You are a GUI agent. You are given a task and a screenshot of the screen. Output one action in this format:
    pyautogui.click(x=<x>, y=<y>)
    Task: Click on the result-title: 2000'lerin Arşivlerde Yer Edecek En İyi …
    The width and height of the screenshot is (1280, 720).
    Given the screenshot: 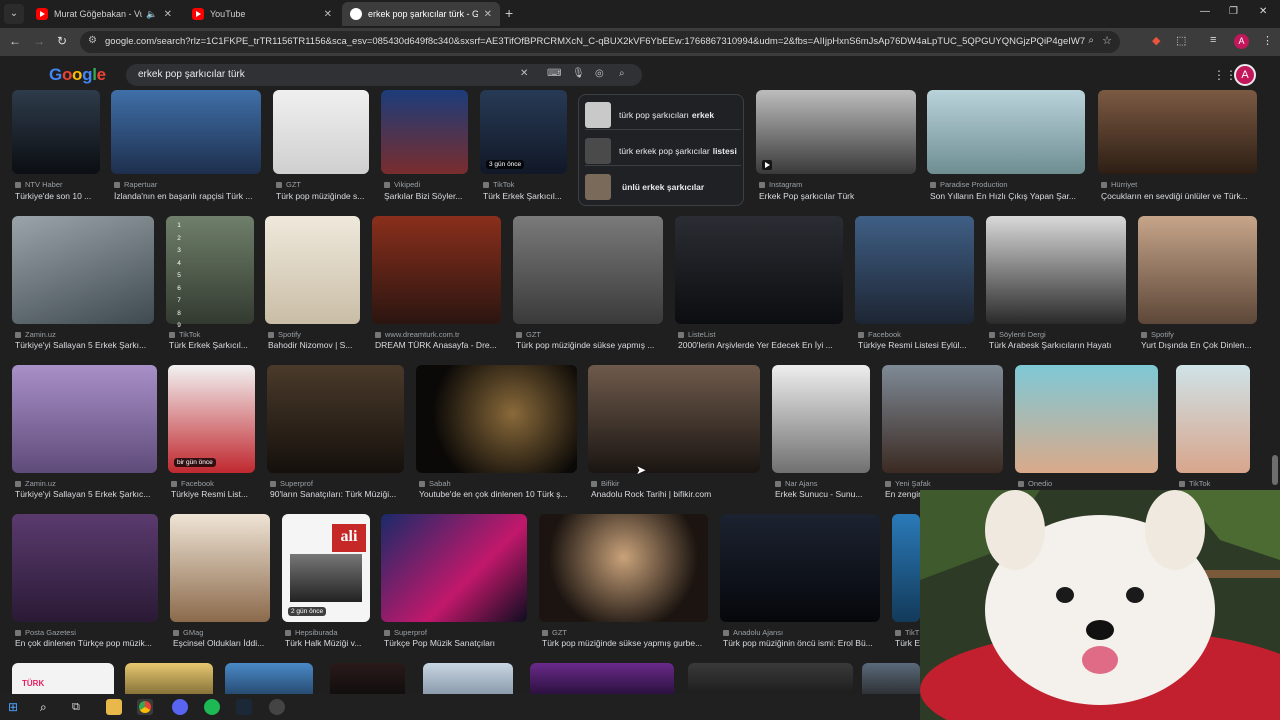 What is the action you would take?
    pyautogui.click(x=762, y=345)
    